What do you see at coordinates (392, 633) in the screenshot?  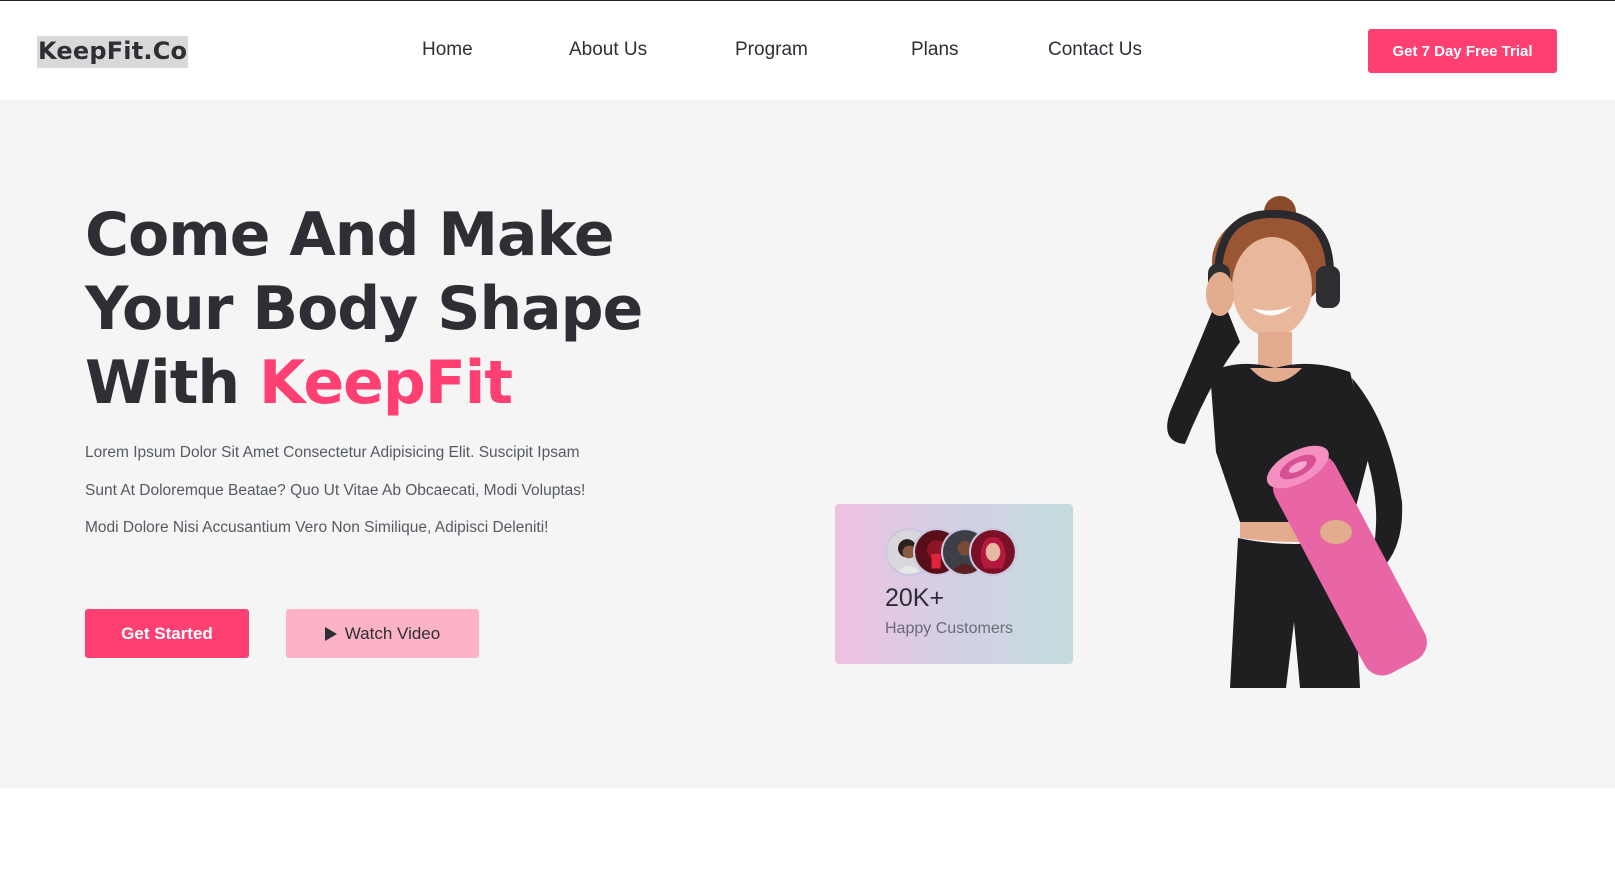 I see `watch-video-label: Watch Video` at bounding box center [392, 633].